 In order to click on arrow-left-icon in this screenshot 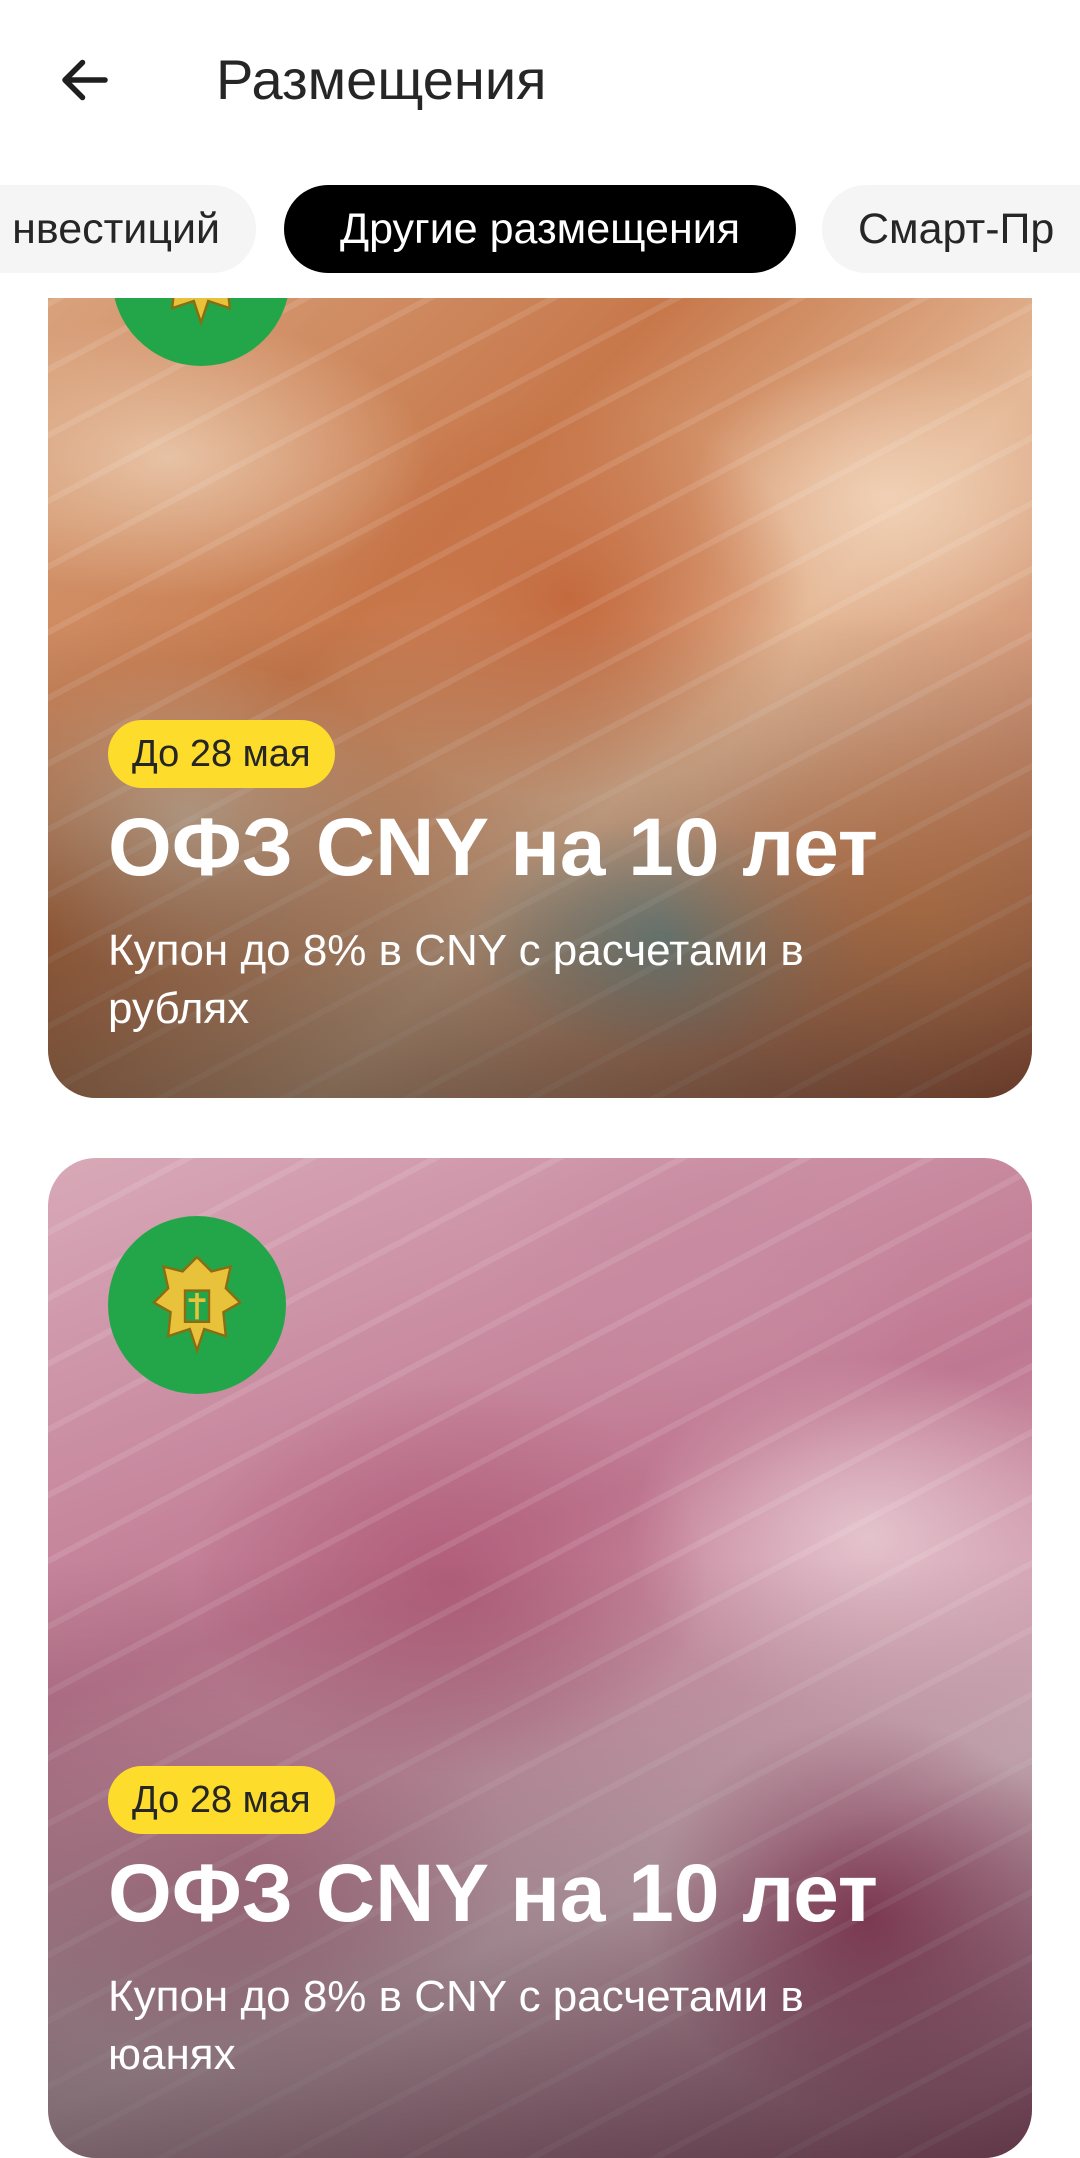, I will do `click(85, 80)`.